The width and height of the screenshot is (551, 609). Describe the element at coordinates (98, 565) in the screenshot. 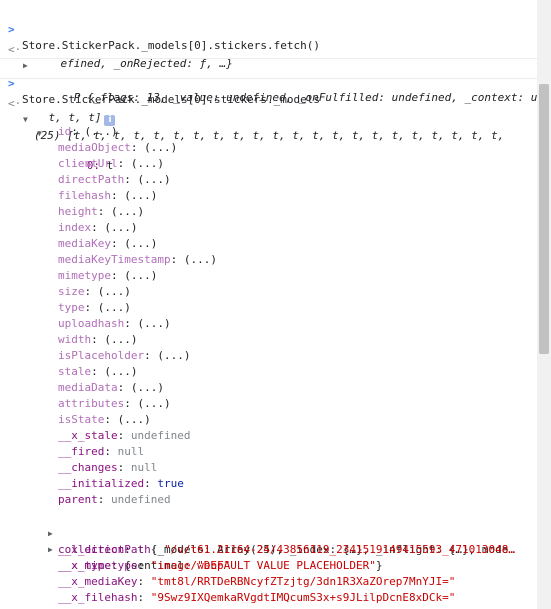

I see `property-key: __x_mimetype` at that location.